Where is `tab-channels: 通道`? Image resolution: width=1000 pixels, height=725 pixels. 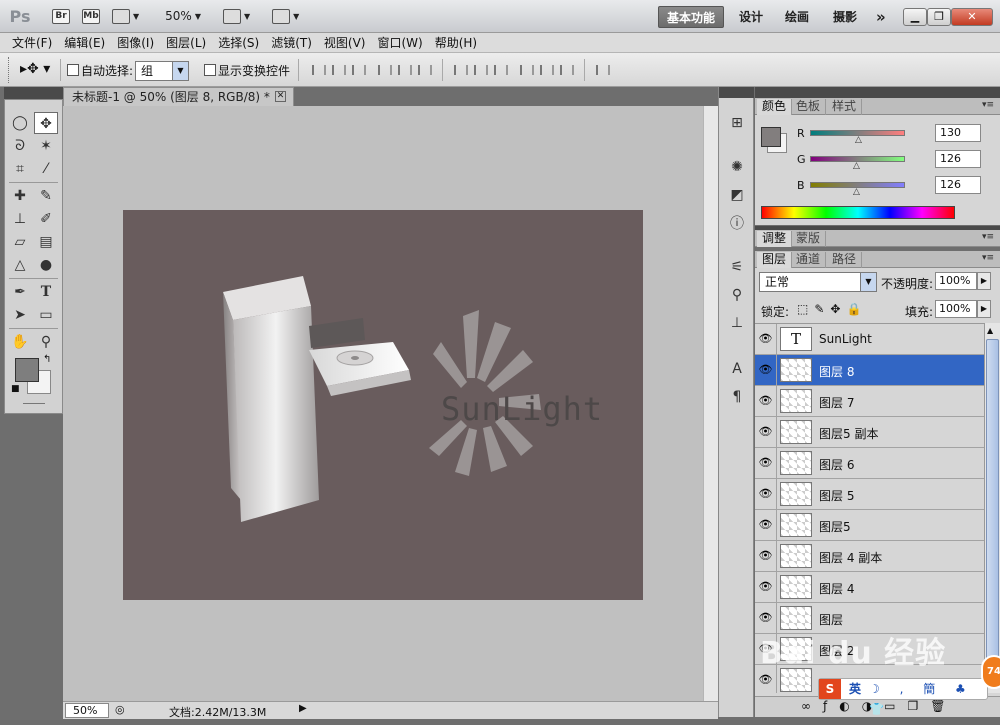
tab-channels: 通道 is located at coordinates (809, 260).